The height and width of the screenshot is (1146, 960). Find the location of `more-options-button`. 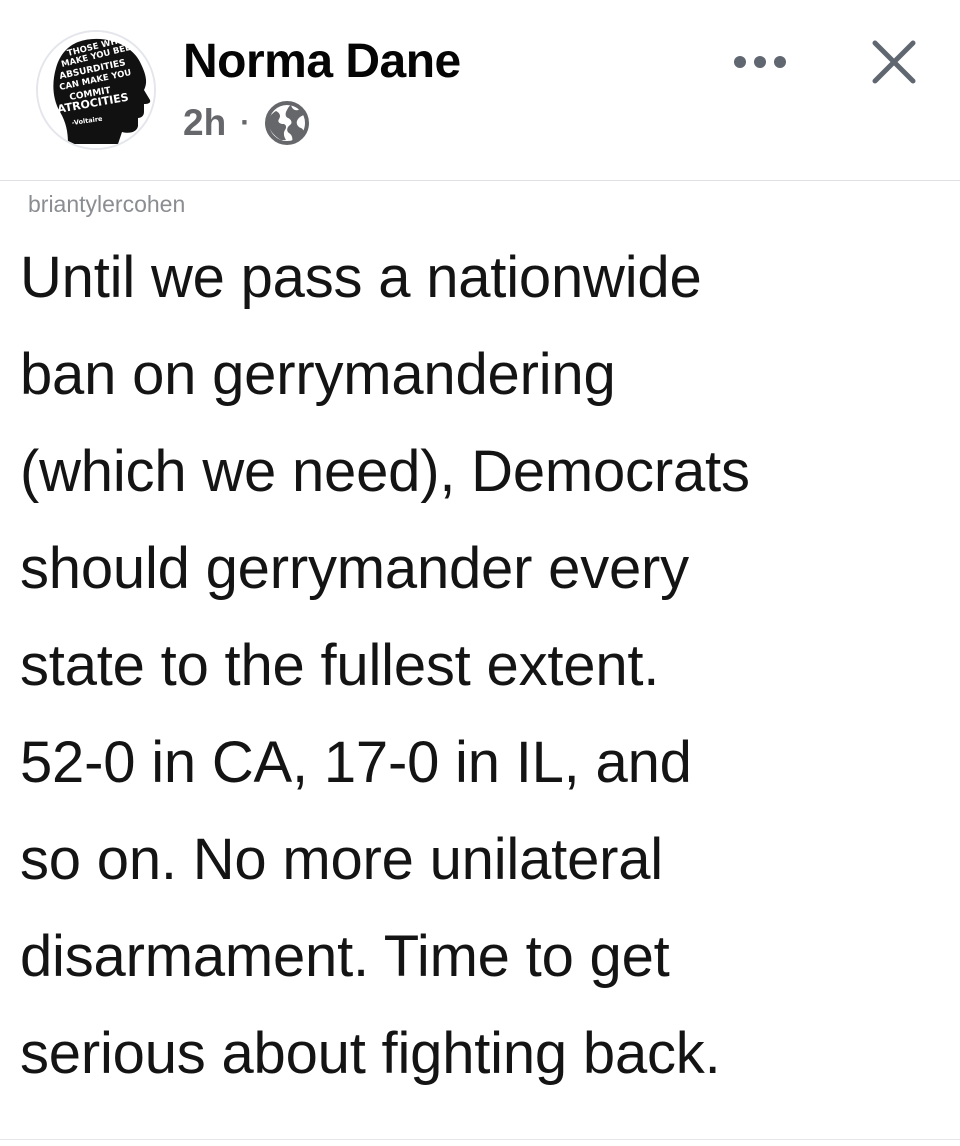

more-options-button is located at coordinates (760, 62).